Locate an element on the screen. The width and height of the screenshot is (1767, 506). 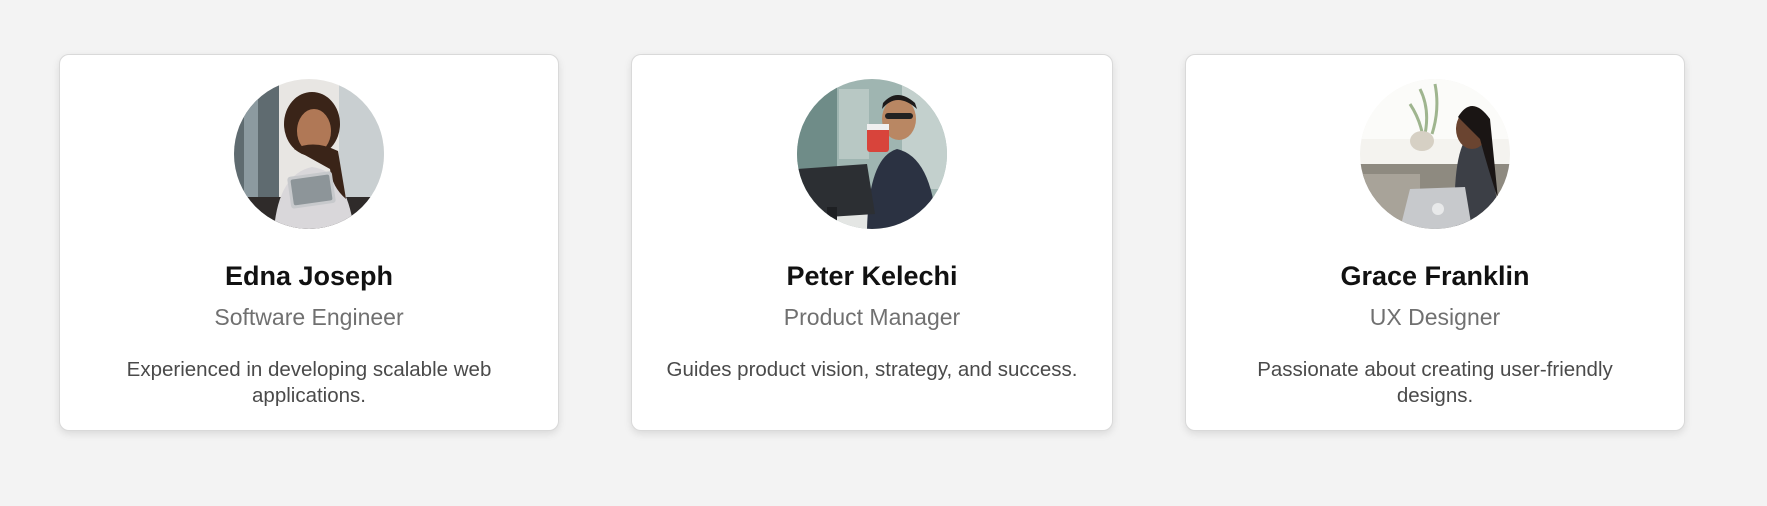
profile-role: Software Engineer is located at coordinates (309, 317).